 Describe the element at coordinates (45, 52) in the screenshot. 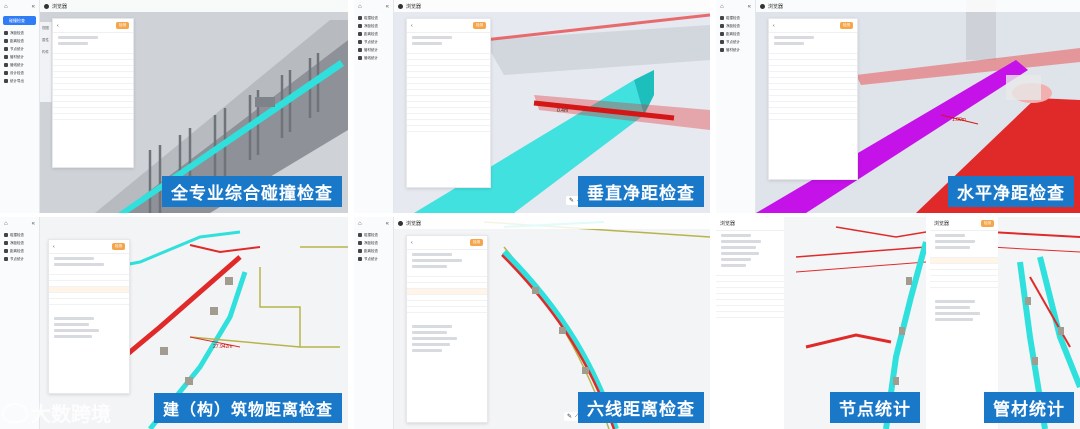

I see `tab-parts: 构件` at that location.